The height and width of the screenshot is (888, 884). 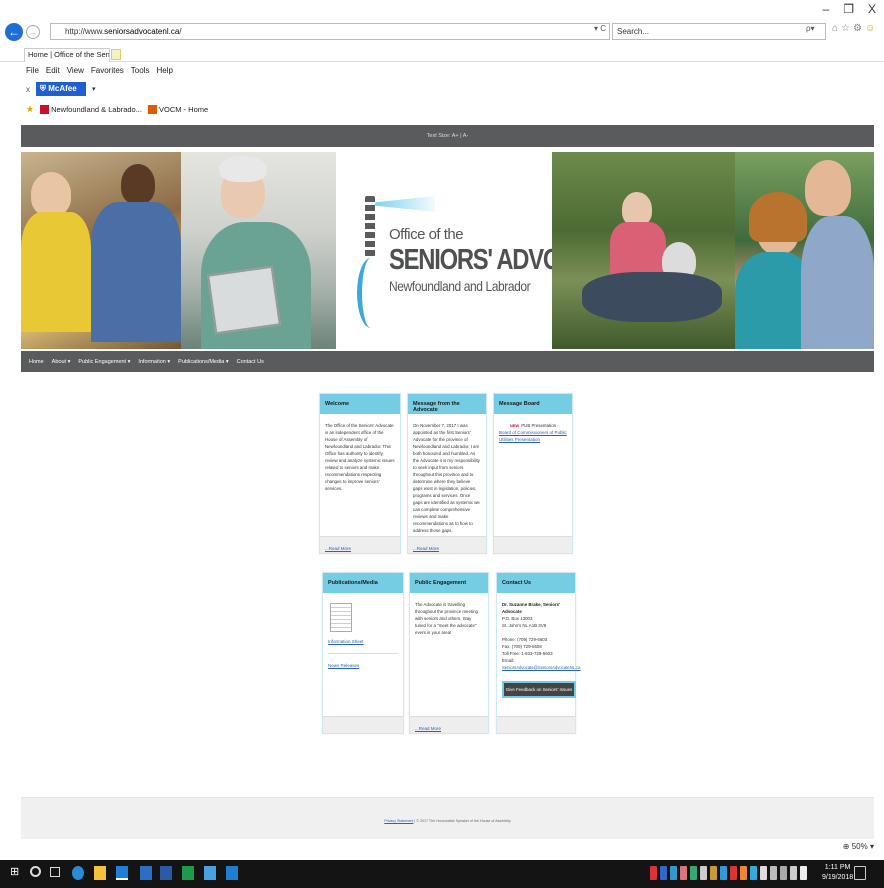 I want to click on mcafee-dropdown-icon: ▾, so click(x=94, y=89).